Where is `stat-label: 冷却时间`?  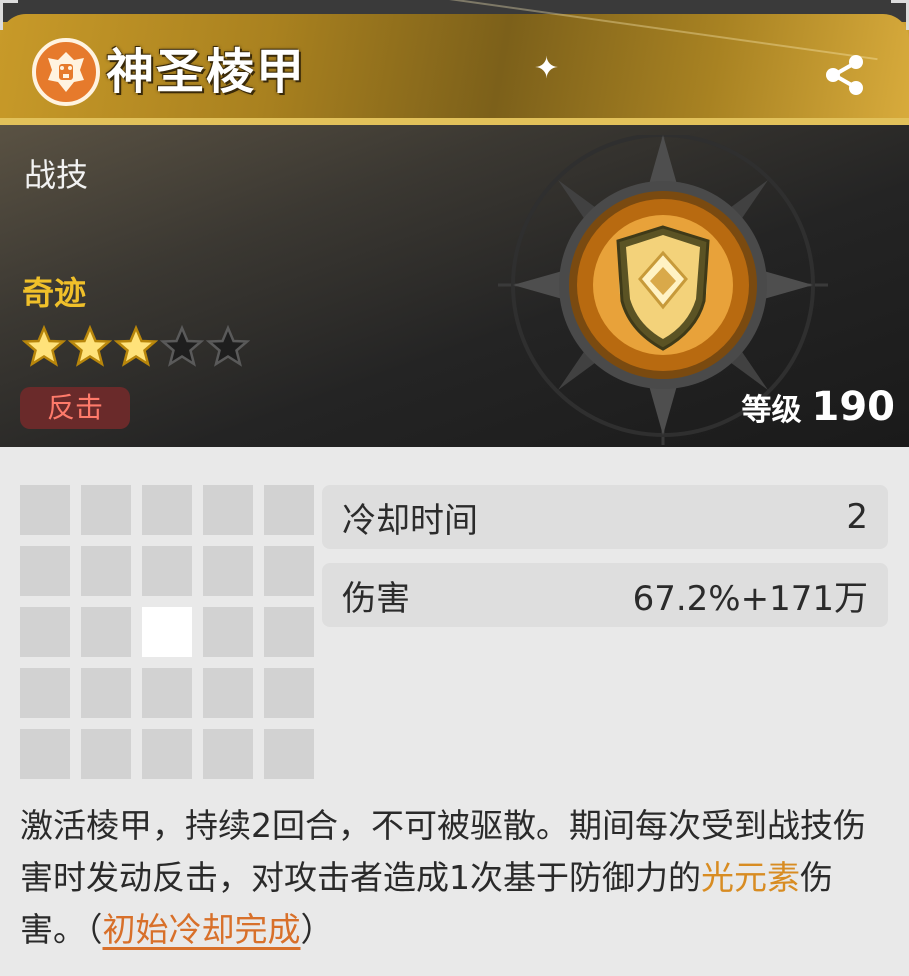
stat-label: 冷却时间 is located at coordinates (410, 520).